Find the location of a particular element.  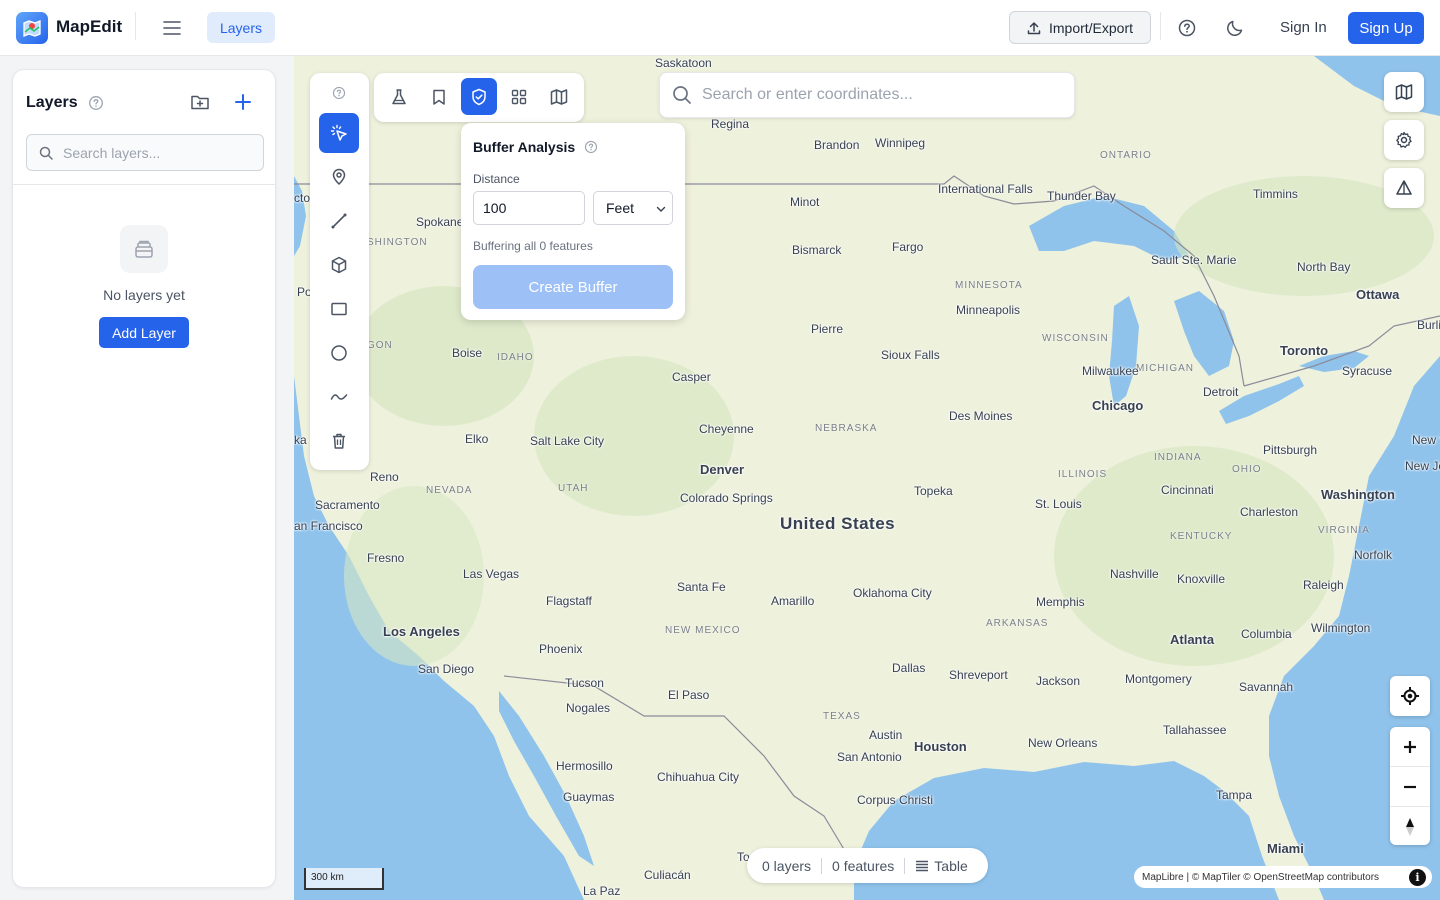

search-icon is located at coordinates (46, 153).